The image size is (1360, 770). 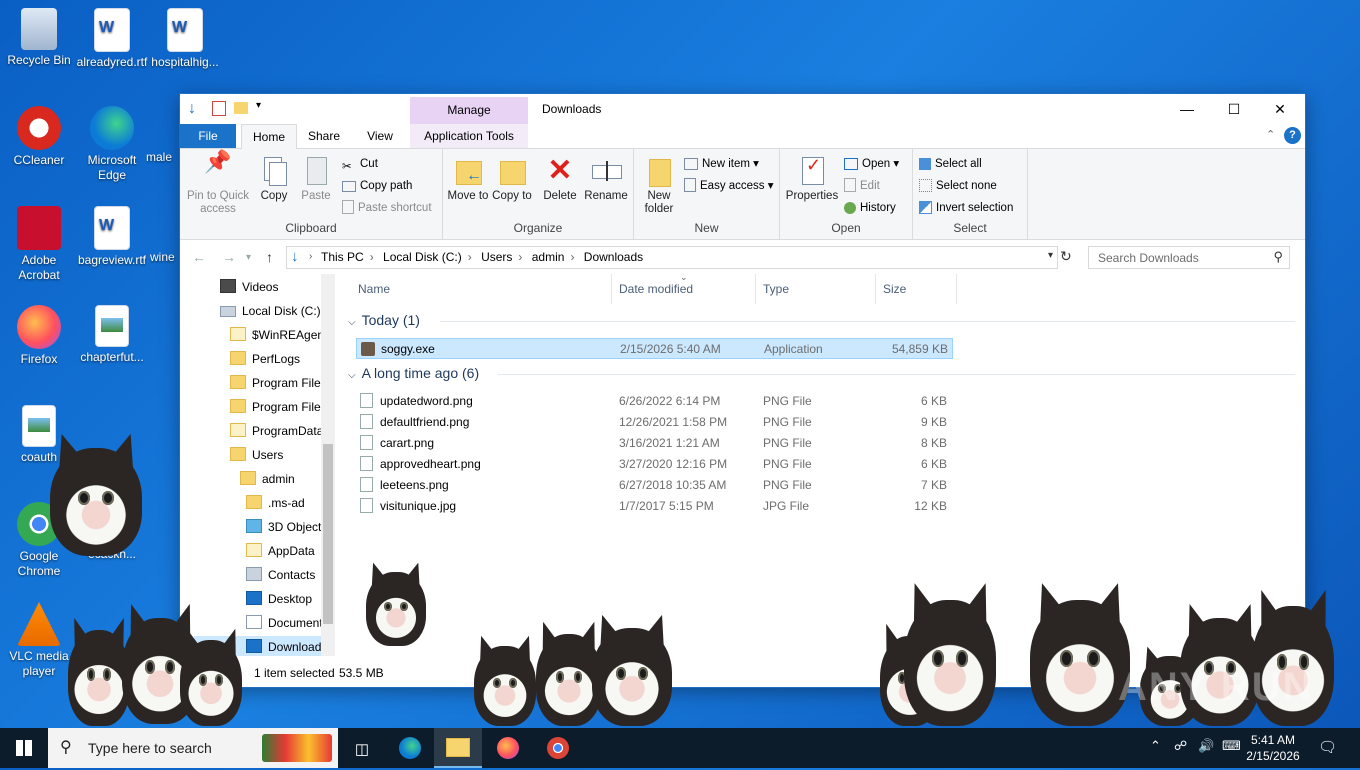 What do you see at coordinates (39, 137) in the screenshot?
I see `desktop-icon-ccleaner: CCleaner` at bounding box center [39, 137].